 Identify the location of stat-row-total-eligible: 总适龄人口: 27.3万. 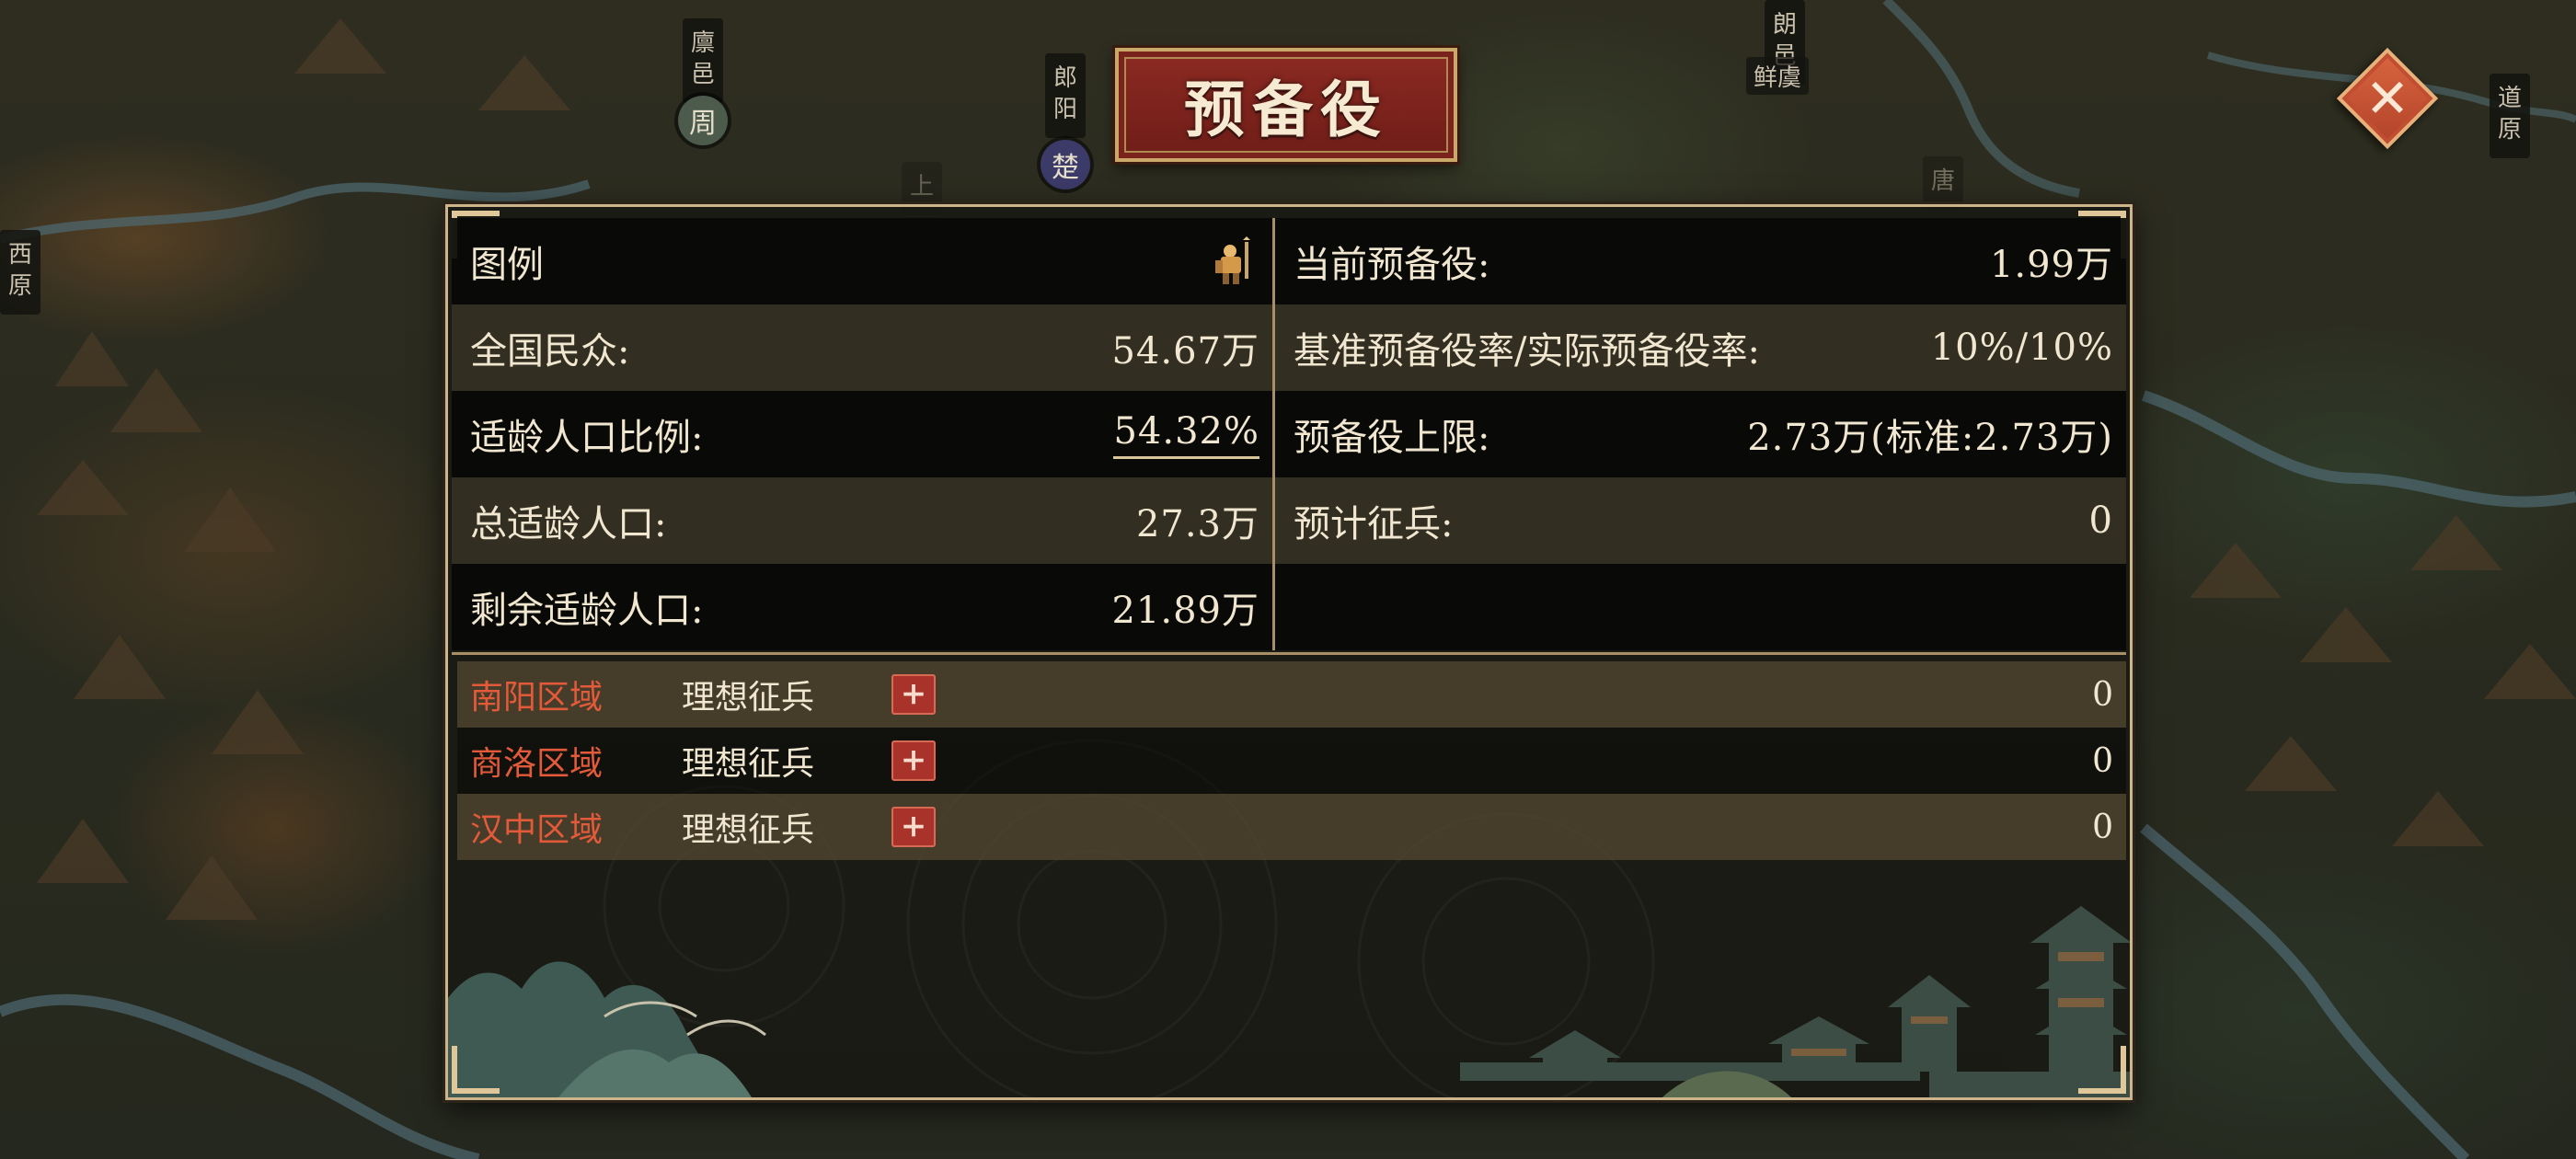
(862, 520).